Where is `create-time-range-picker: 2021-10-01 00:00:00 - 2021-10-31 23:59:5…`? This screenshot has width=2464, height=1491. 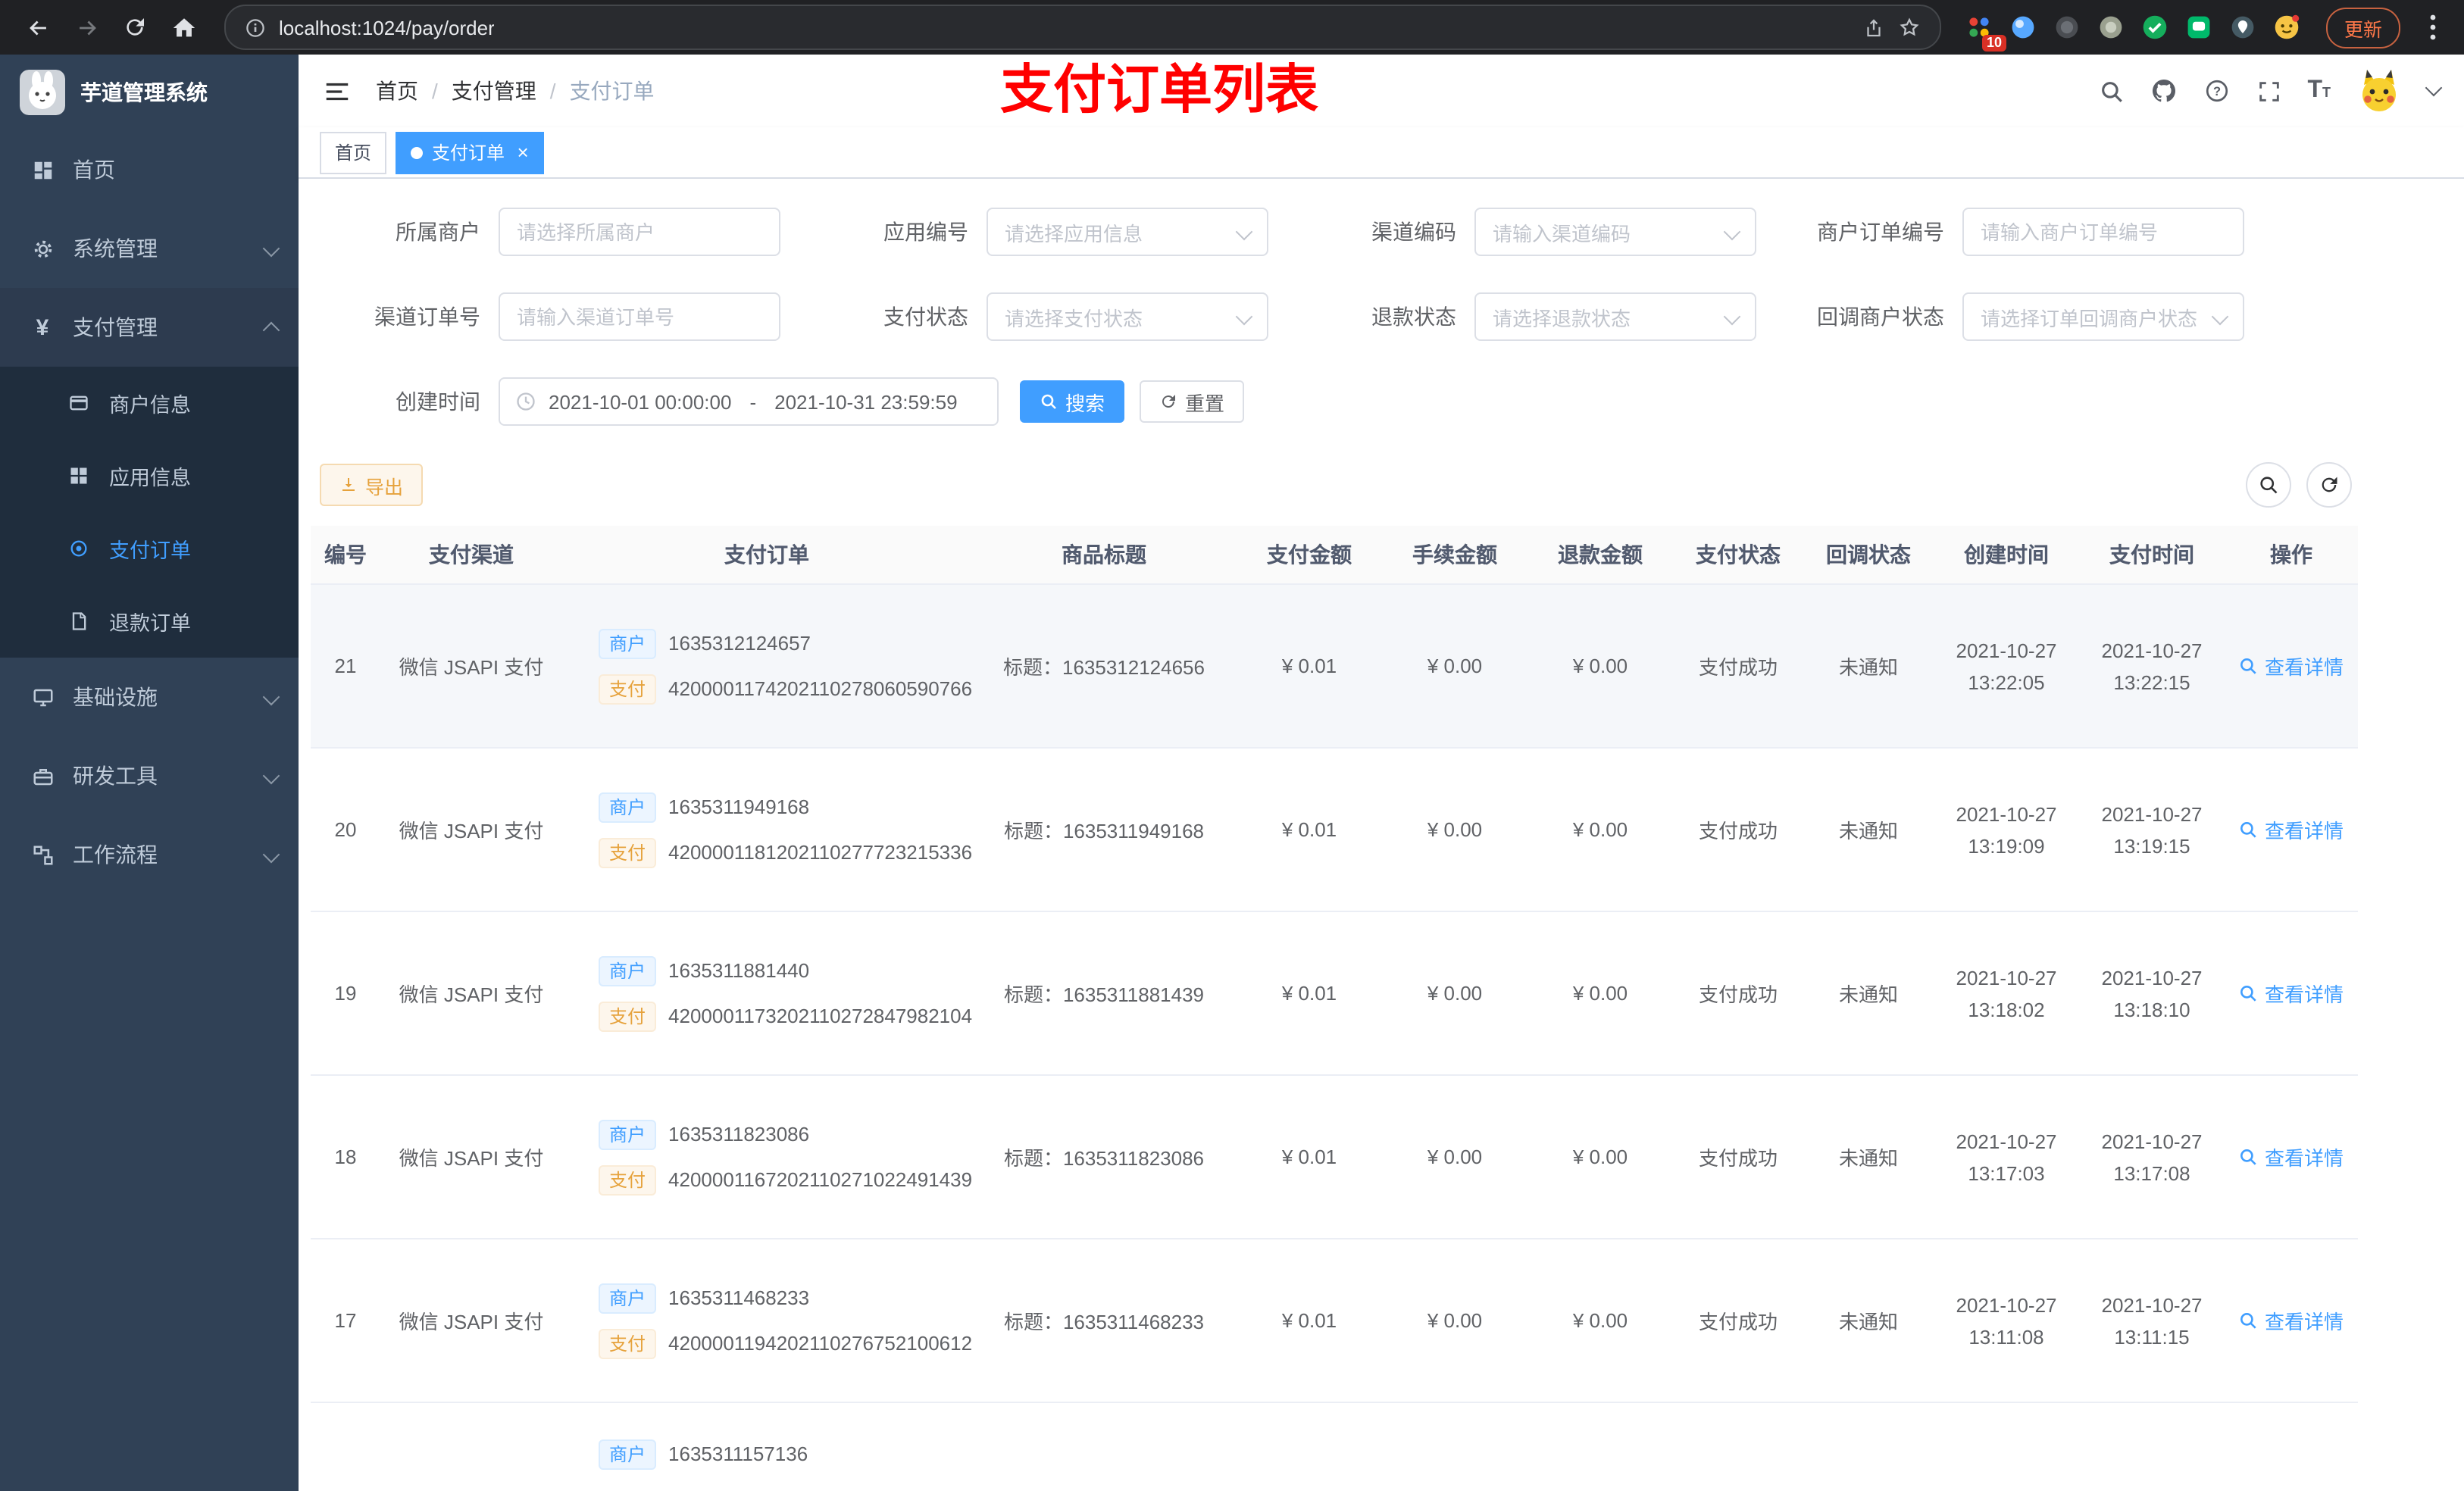 create-time-range-picker: 2021-10-01 00:00:00 - 2021-10-31 23:59:5… is located at coordinates (749, 401).